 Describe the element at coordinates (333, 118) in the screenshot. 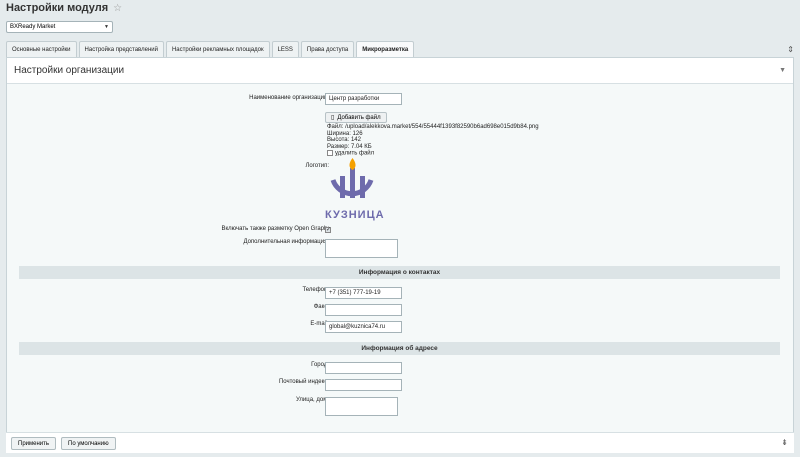

I see `file-icon: ▯` at that location.